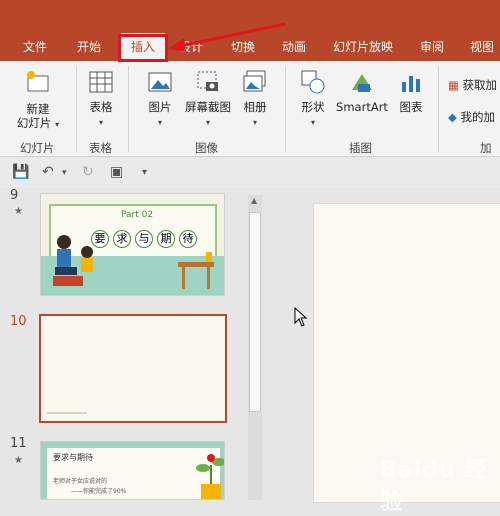 The height and width of the screenshot is (516, 500). Describe the element at coordinates (411, 84) in the screenshot. I see `chart-icon` at that location.